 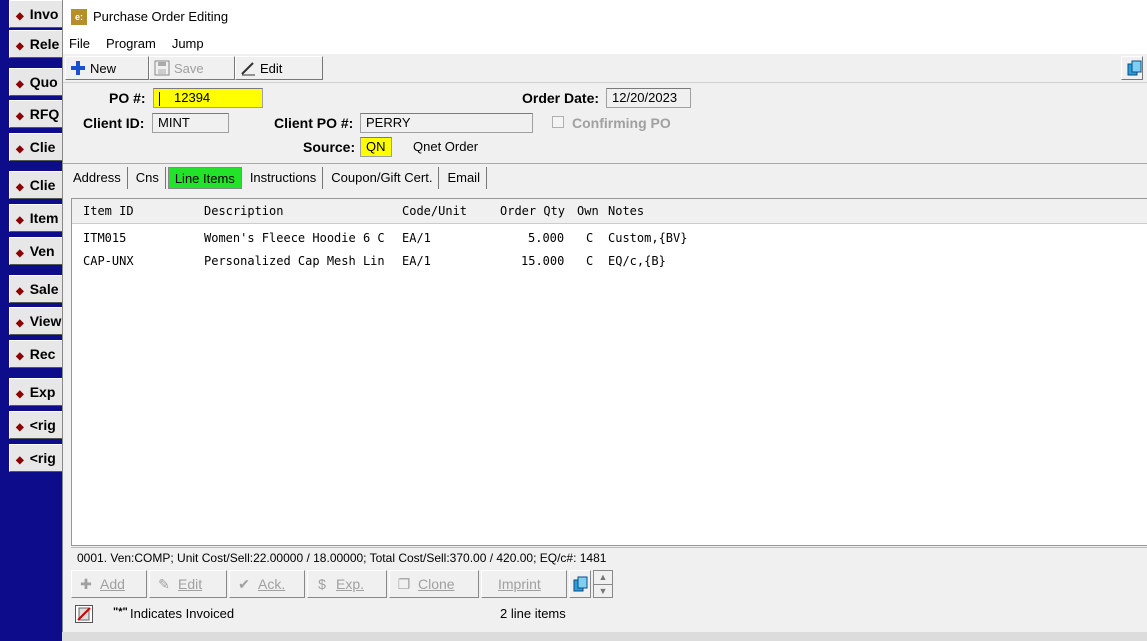 I want to click on col-order-qty: Order Qty, so click(x=532, y=211).